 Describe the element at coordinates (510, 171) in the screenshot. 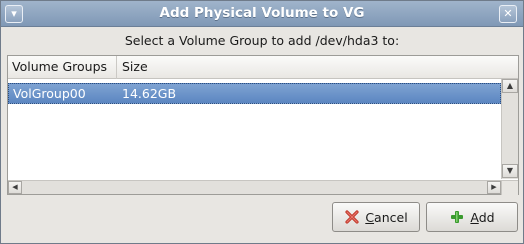

I see `scroll-down-icon: ▼` at that location.